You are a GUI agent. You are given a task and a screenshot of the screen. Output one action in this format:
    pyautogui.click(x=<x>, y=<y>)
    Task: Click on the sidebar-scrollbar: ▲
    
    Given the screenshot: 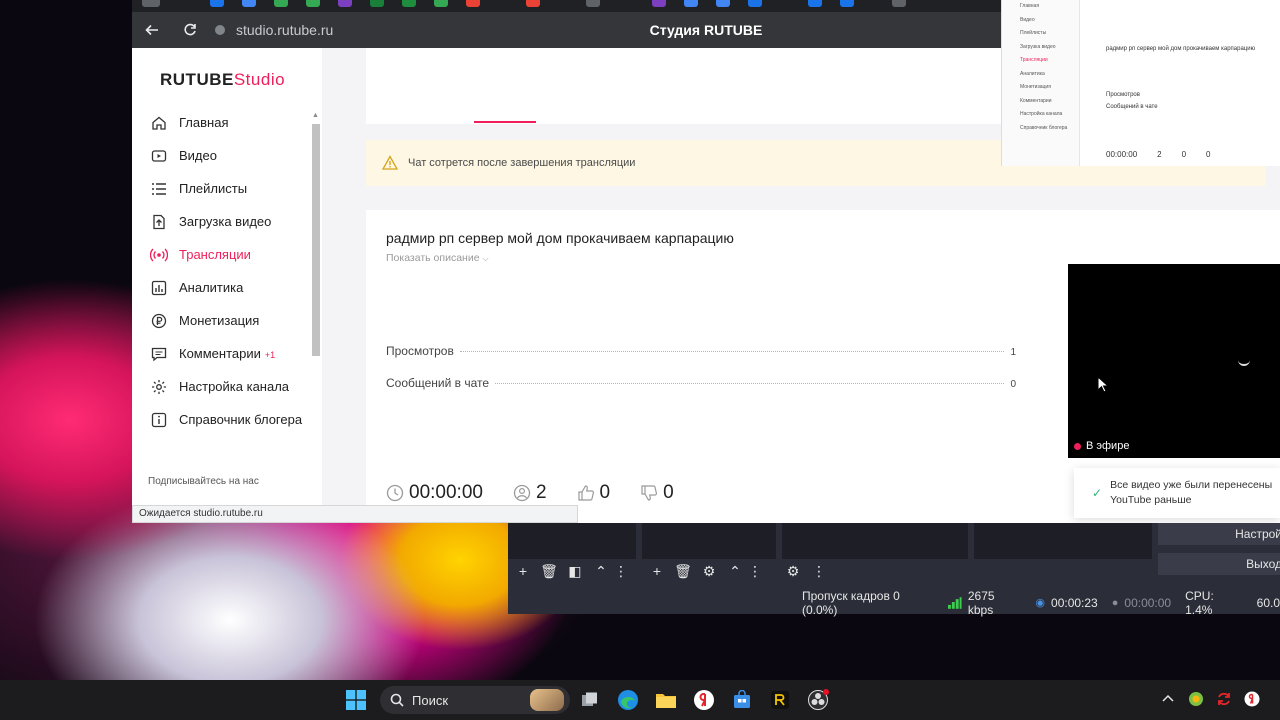 What is the action you would take?
    pyautogui.click(x=316, y=317)
    